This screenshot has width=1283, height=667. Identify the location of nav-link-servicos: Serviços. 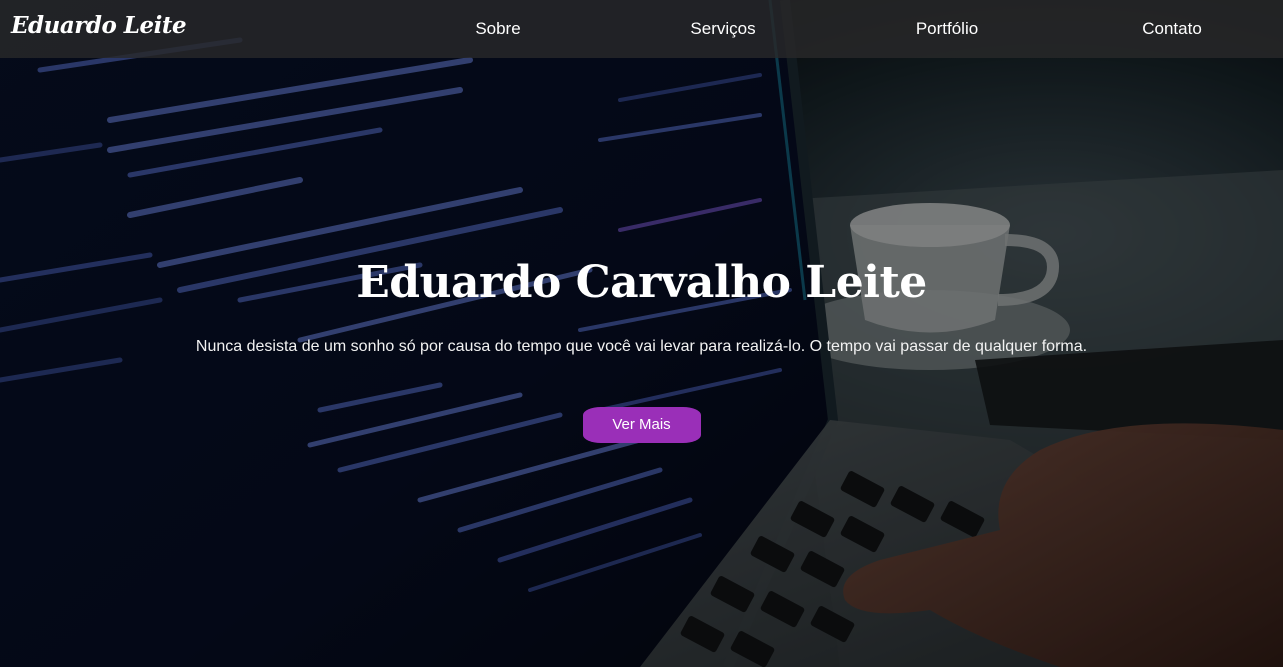
(722, 29).